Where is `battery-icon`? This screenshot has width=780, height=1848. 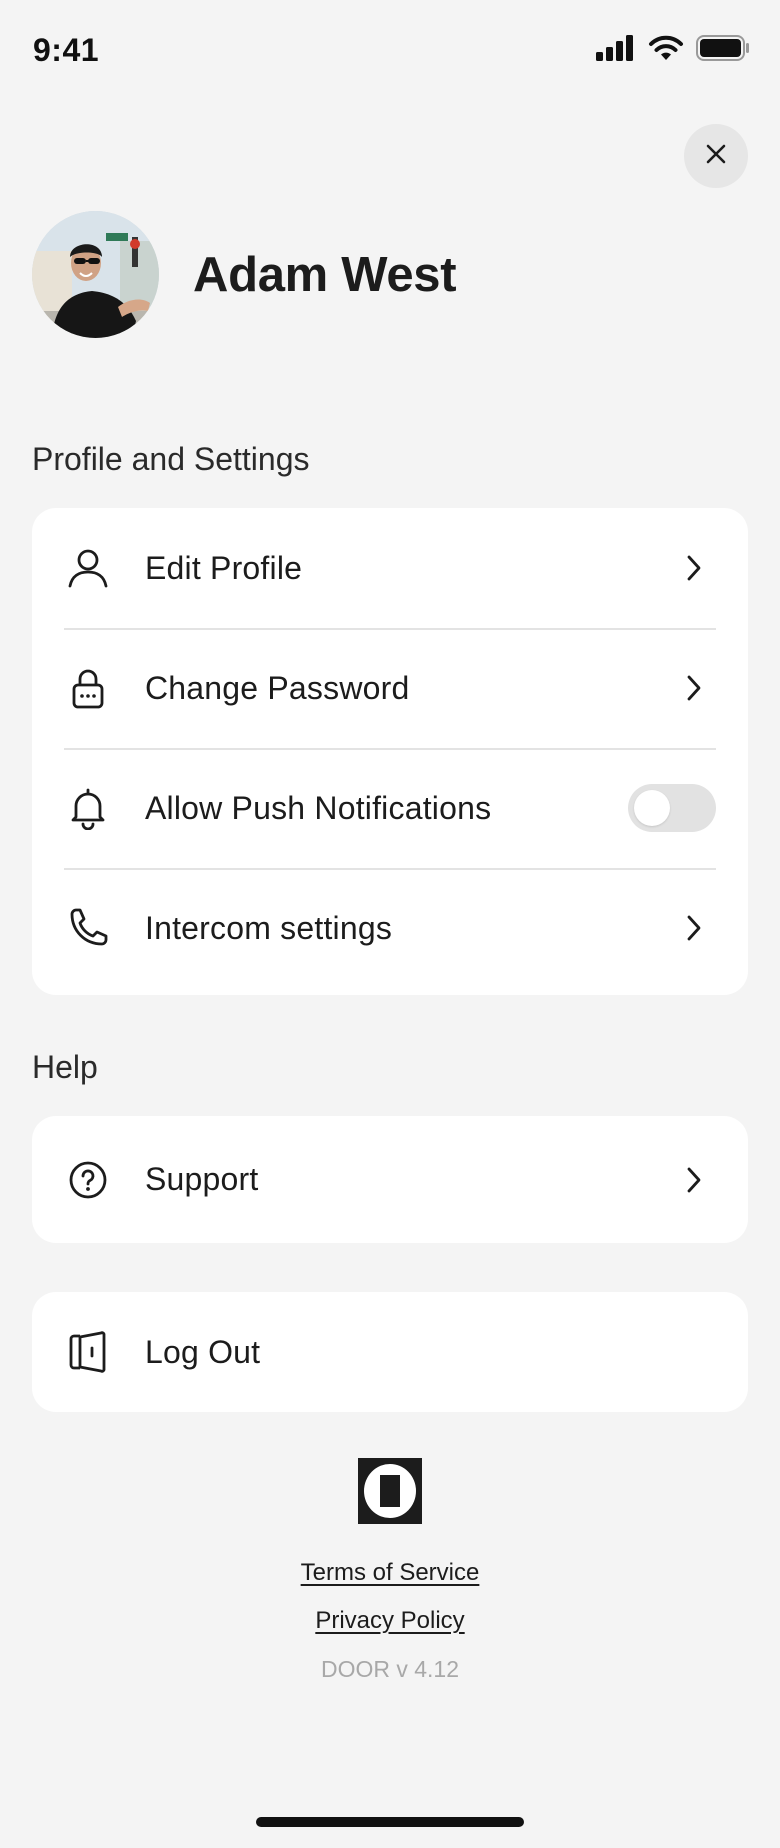
battery-icon is located at coordinates (723, 48).